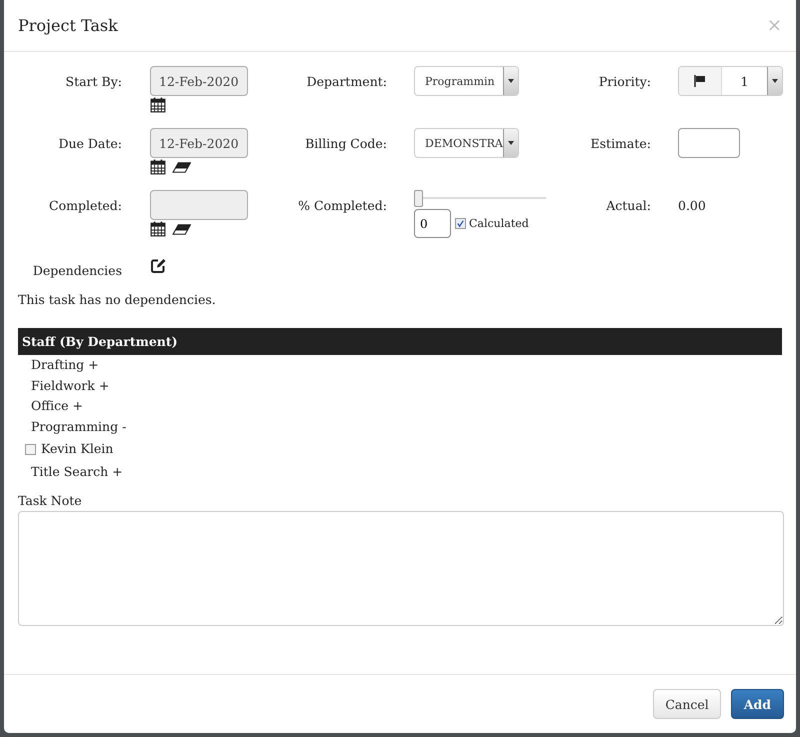  Describe the element at coordinates (30, 449) in the screenshot. I see `staff-checkbox` at that location.